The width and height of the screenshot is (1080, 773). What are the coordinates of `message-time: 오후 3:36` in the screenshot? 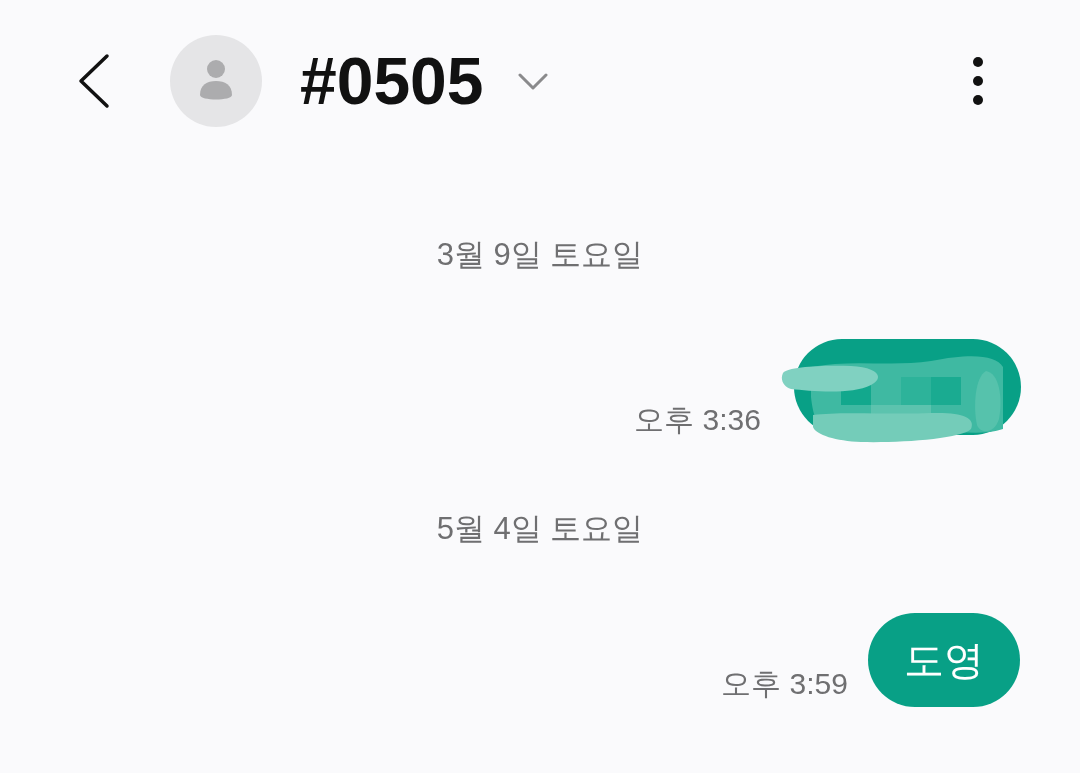 It's located at (697, 420).